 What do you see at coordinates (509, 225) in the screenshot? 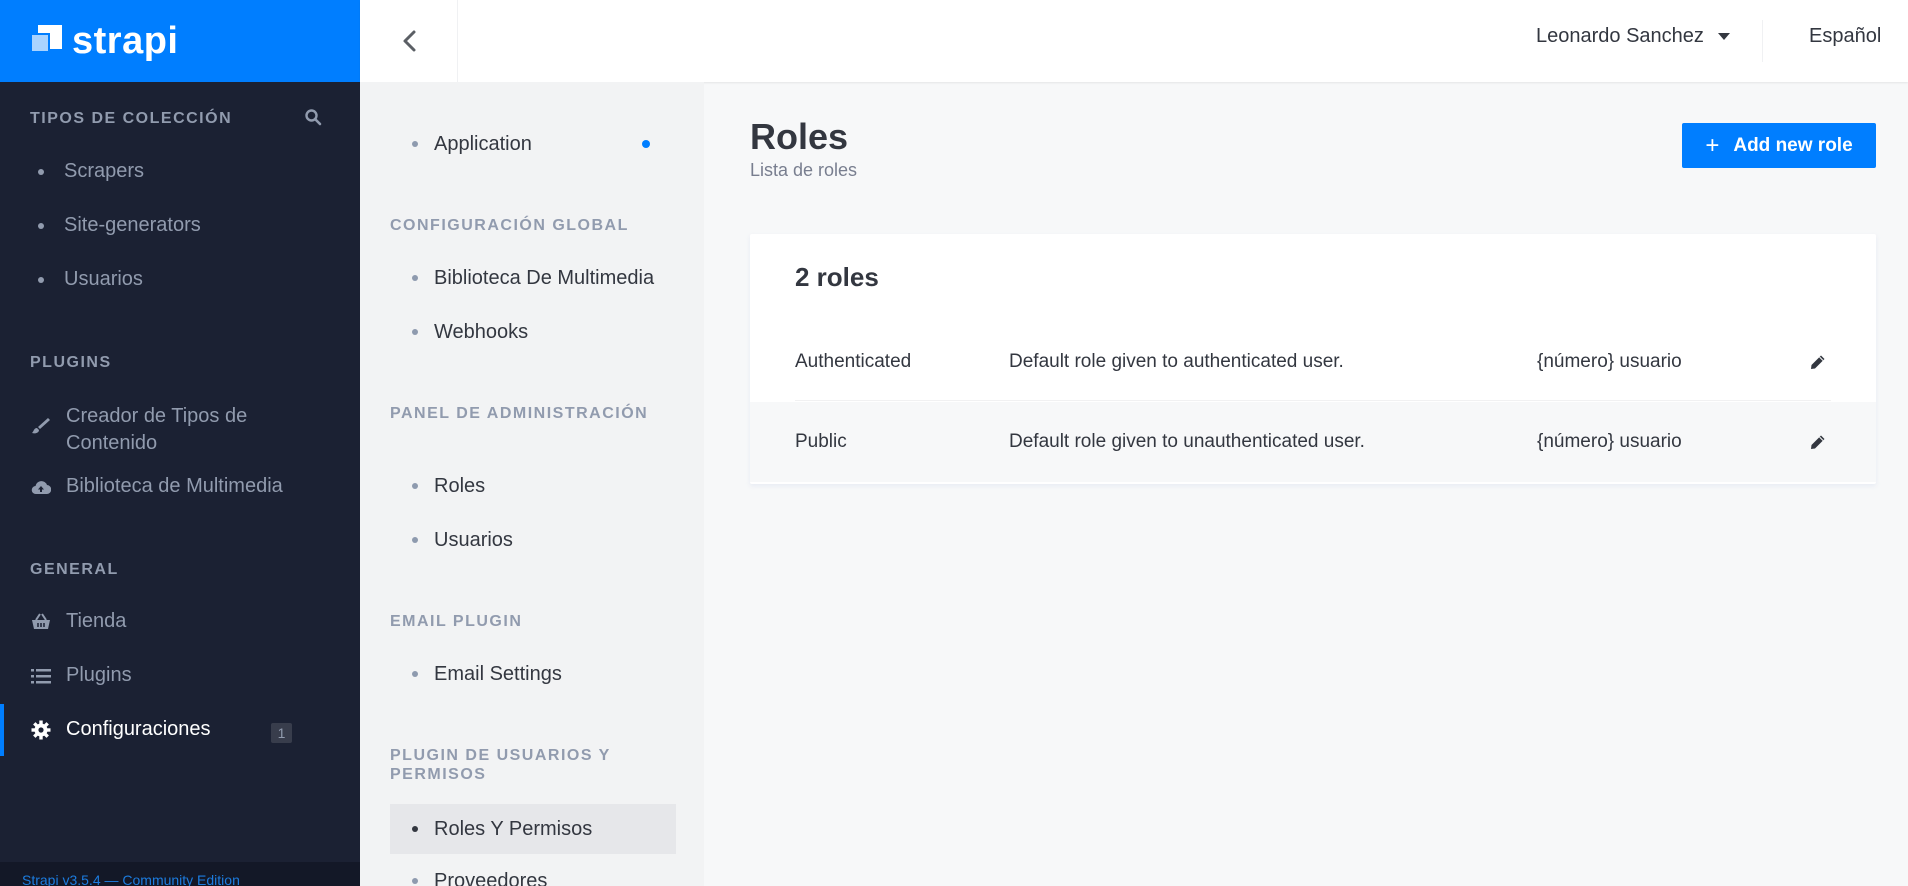
I see `subnav-section-title: CONFIGURACIÓN GLOBAL` at bounding box center [509, 225].